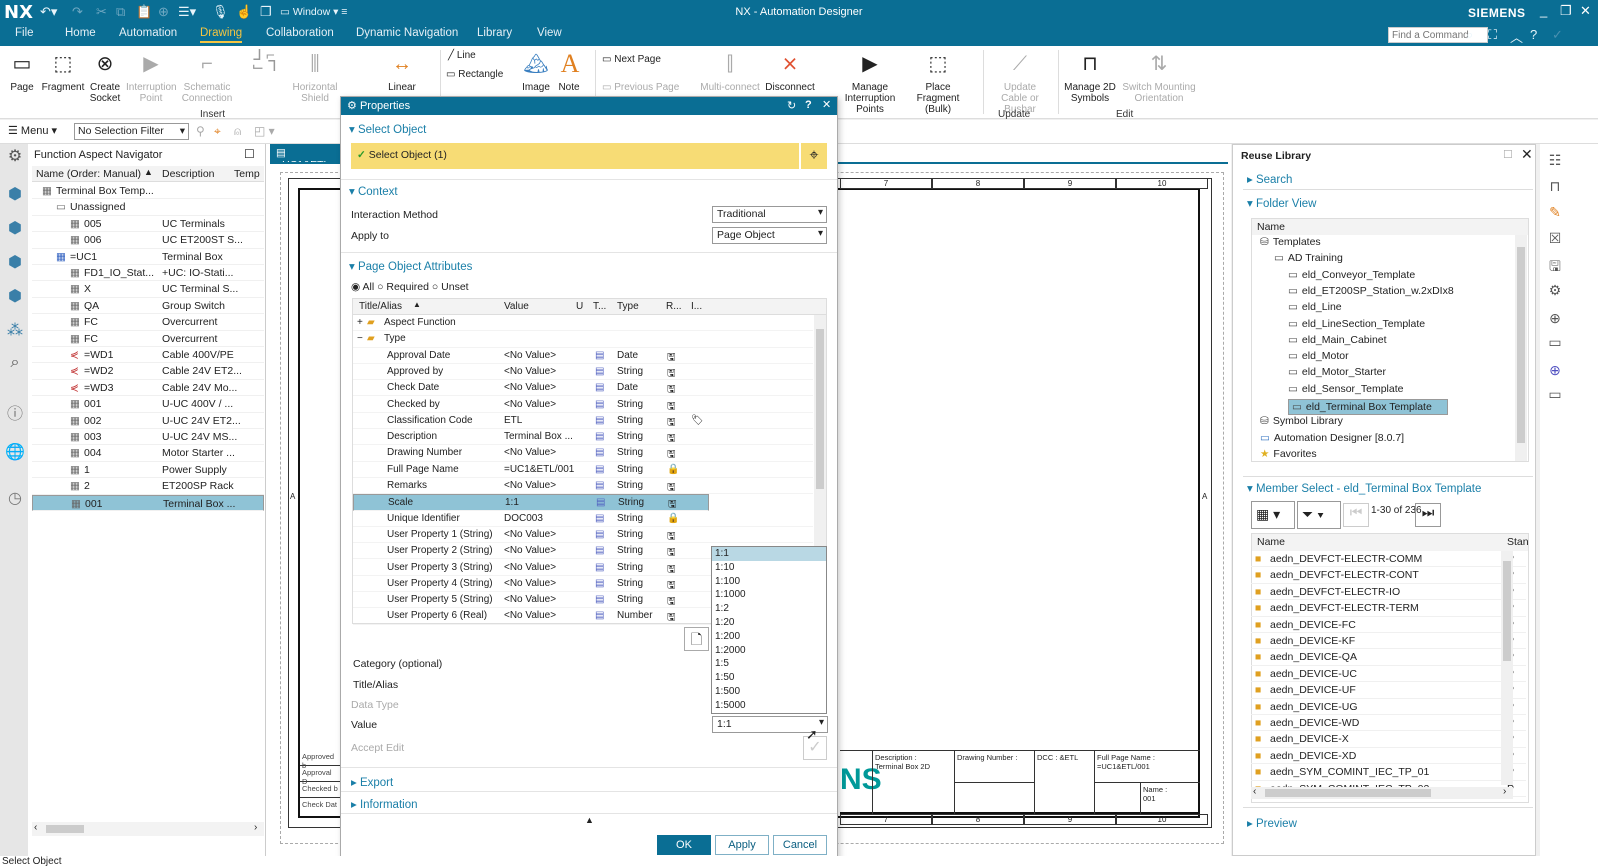 This screenshot has height=868, width=1598. I want to click on cancel-button: Cancel, so click(800, 845).